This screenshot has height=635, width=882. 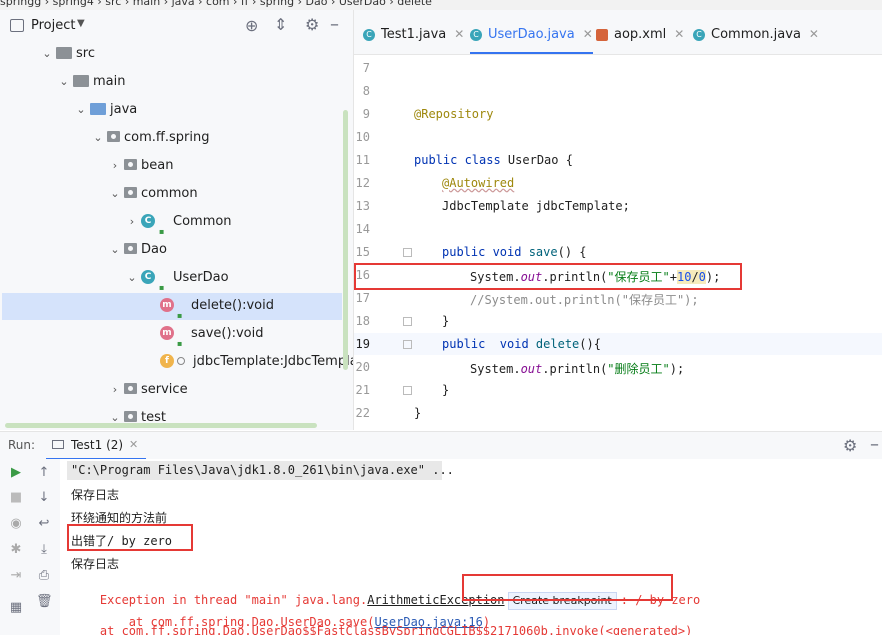 I want to click on tree-item-src: ⌄ src, so click(x=67, y=54).